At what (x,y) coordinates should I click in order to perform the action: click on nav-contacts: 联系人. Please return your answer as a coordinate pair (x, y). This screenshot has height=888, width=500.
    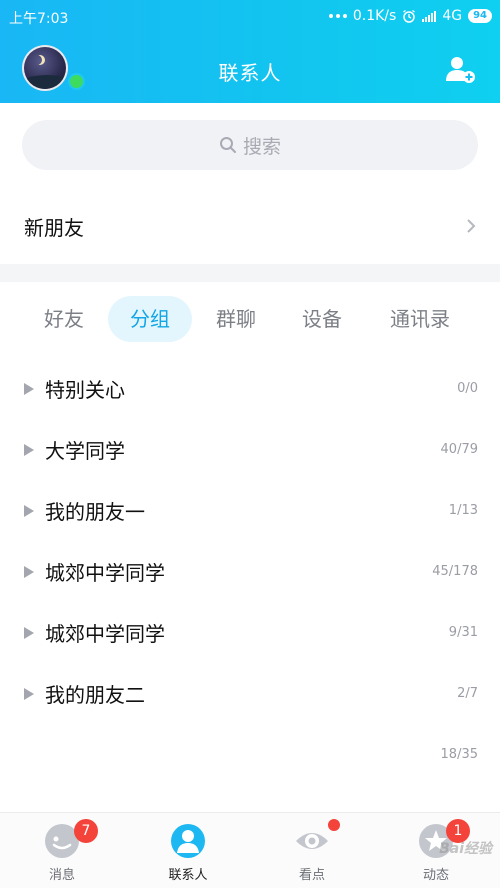
    Looking at the image, I should click on (188, 850).